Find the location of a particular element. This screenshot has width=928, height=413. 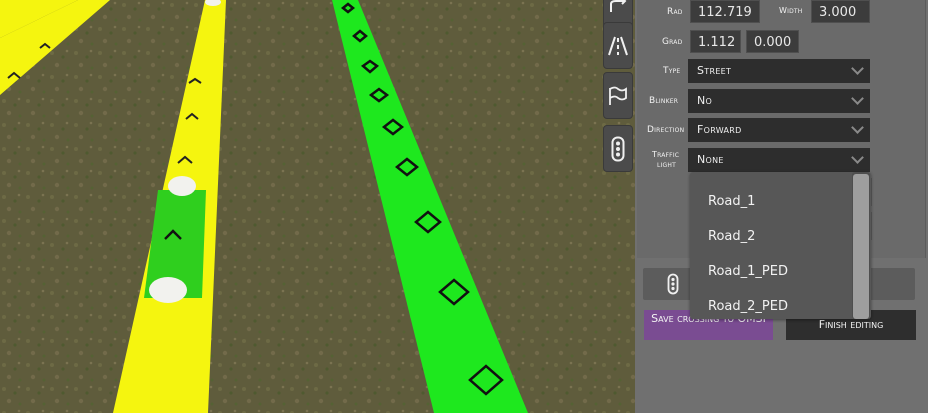

direction-select: Forward is located at coordinates (779, 130).